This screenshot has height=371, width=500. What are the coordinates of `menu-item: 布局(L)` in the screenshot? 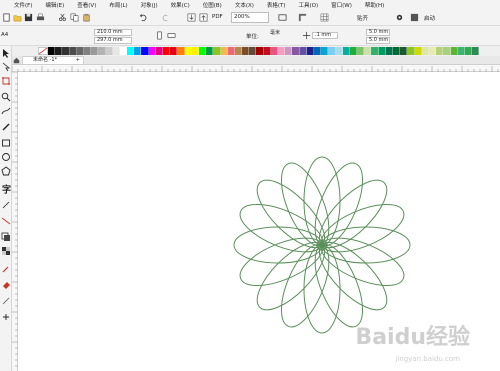 It's located at (118, 5).